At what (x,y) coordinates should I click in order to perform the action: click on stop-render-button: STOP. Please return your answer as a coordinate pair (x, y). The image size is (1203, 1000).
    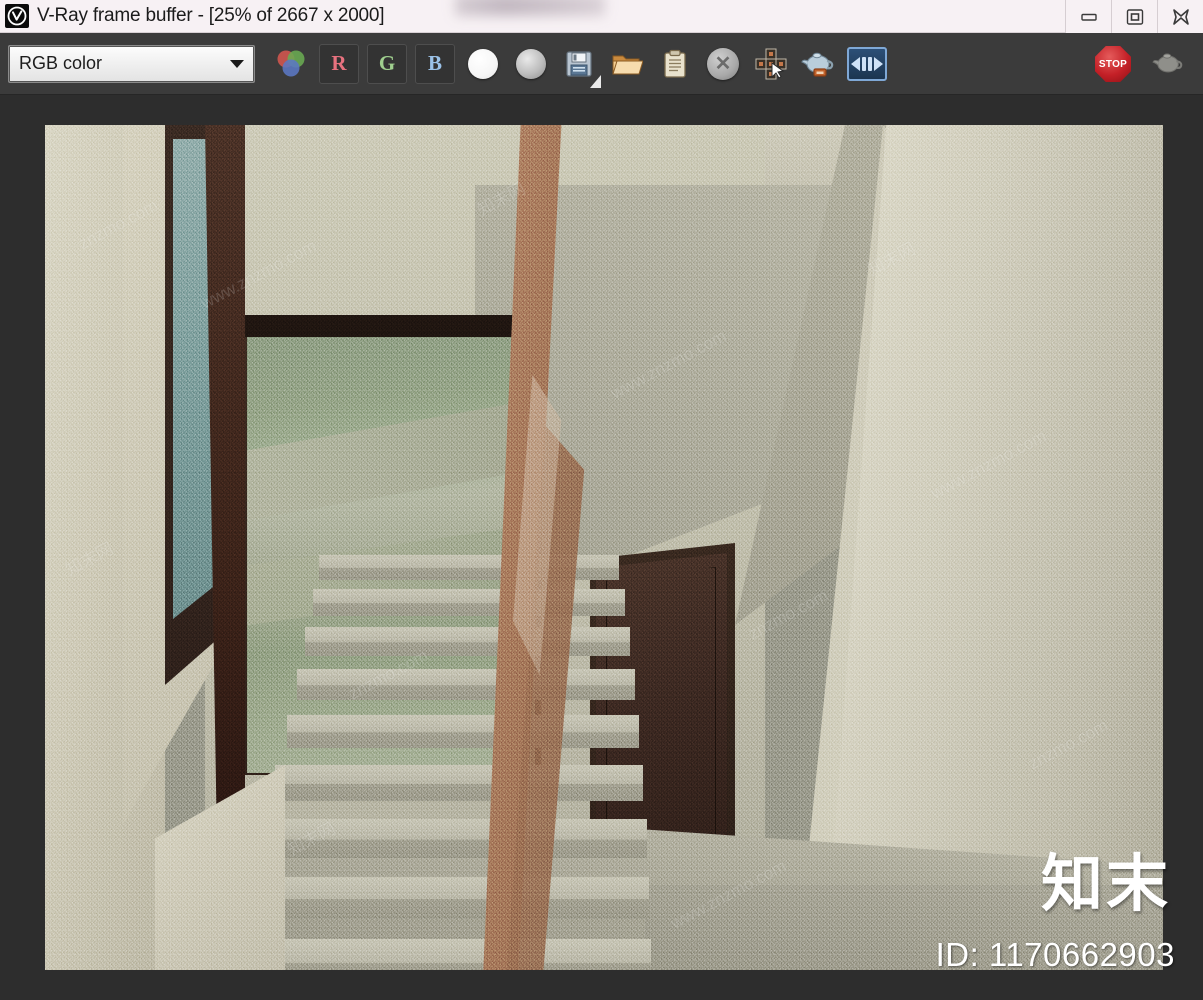
    Looking at the image, I should click on (1113, 64).